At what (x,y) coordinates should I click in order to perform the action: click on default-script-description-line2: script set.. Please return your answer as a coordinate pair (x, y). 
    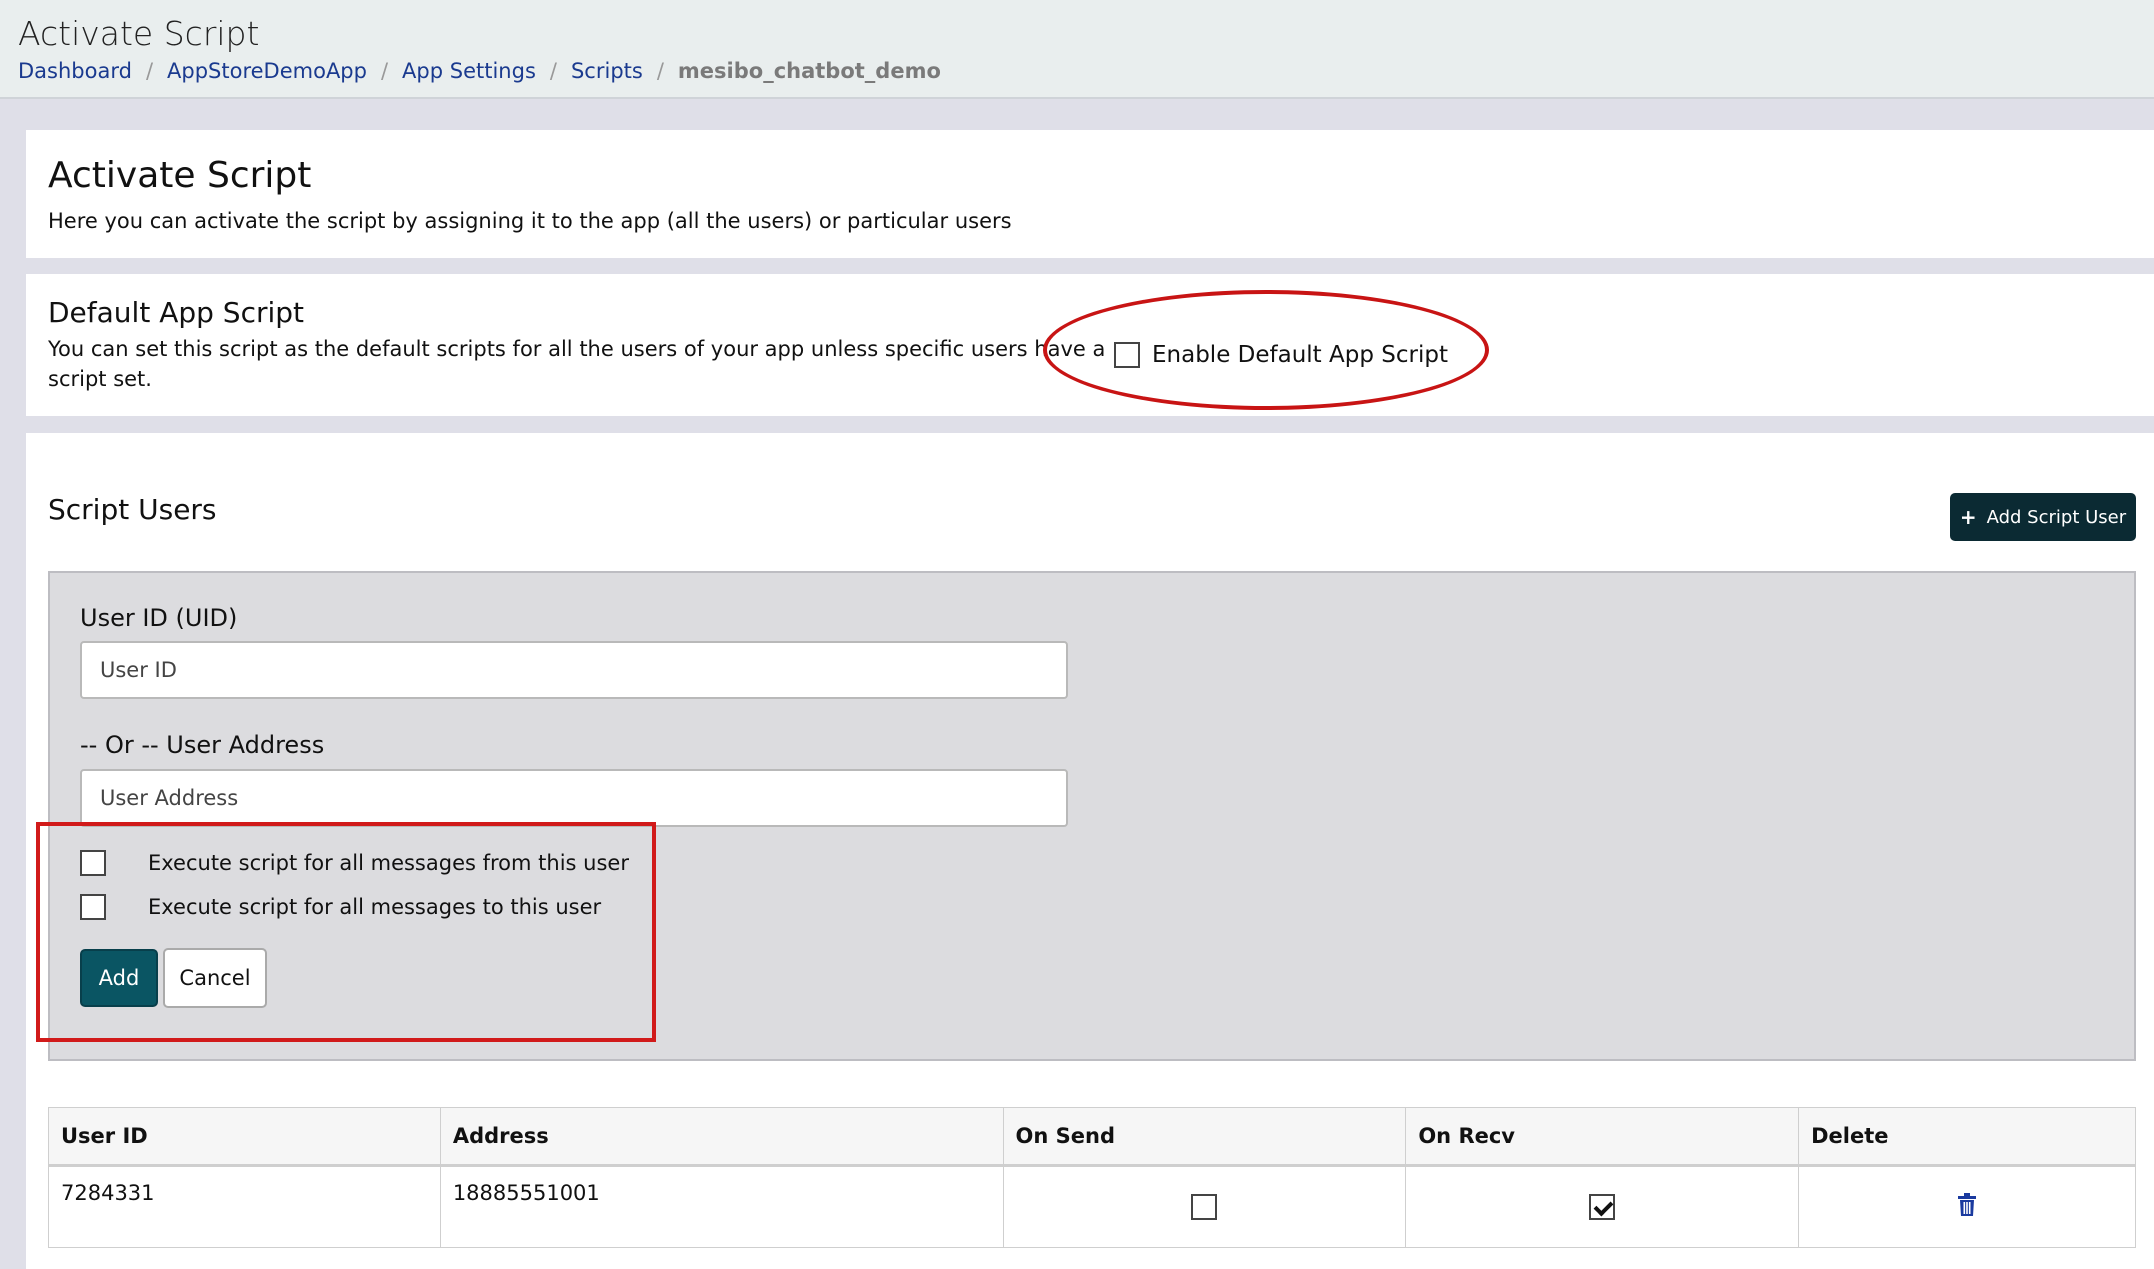
    Looking at the image, I should click on (100, 379).